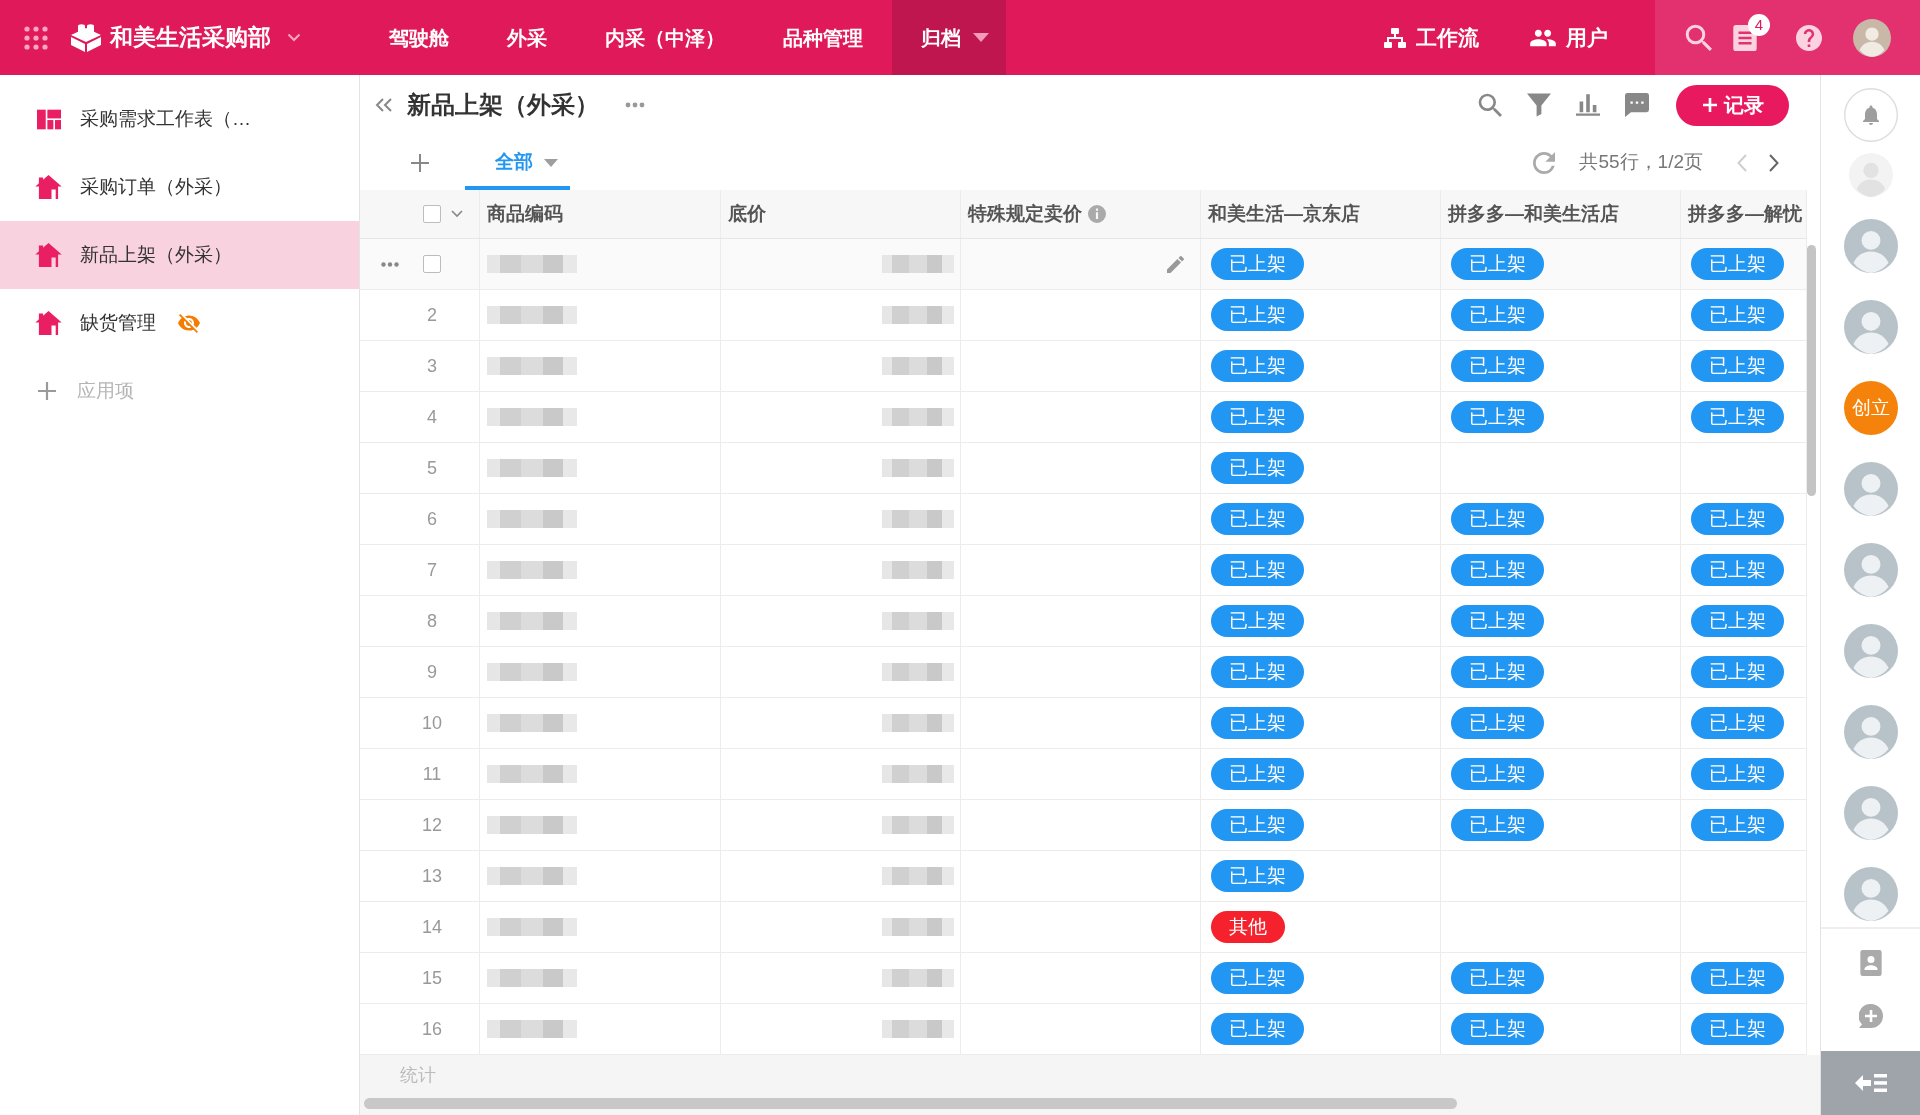 This screenshot has width=1920, height=1115. I want to click on info-icon, so click(1097, 214).